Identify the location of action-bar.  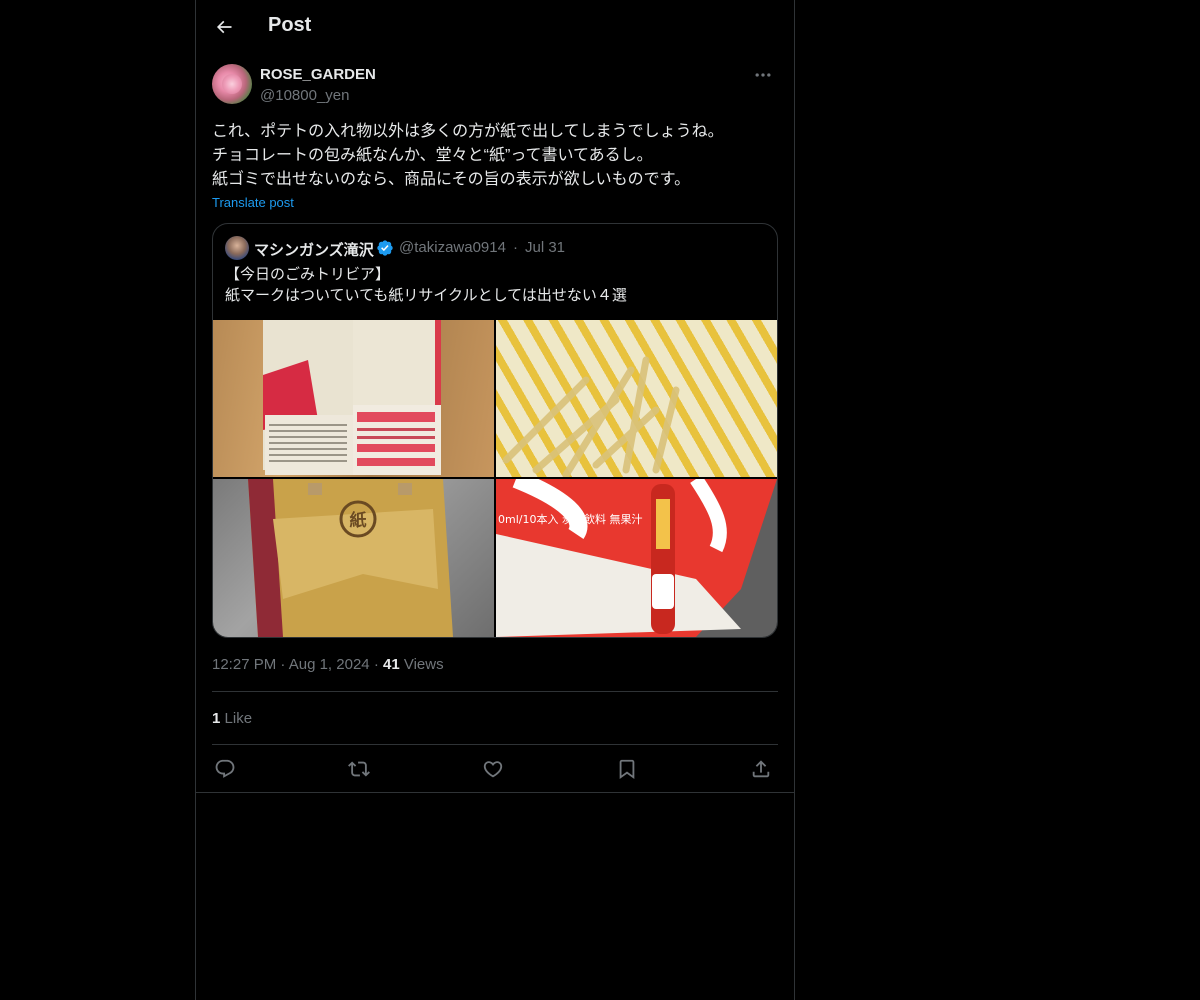
(495, 769).